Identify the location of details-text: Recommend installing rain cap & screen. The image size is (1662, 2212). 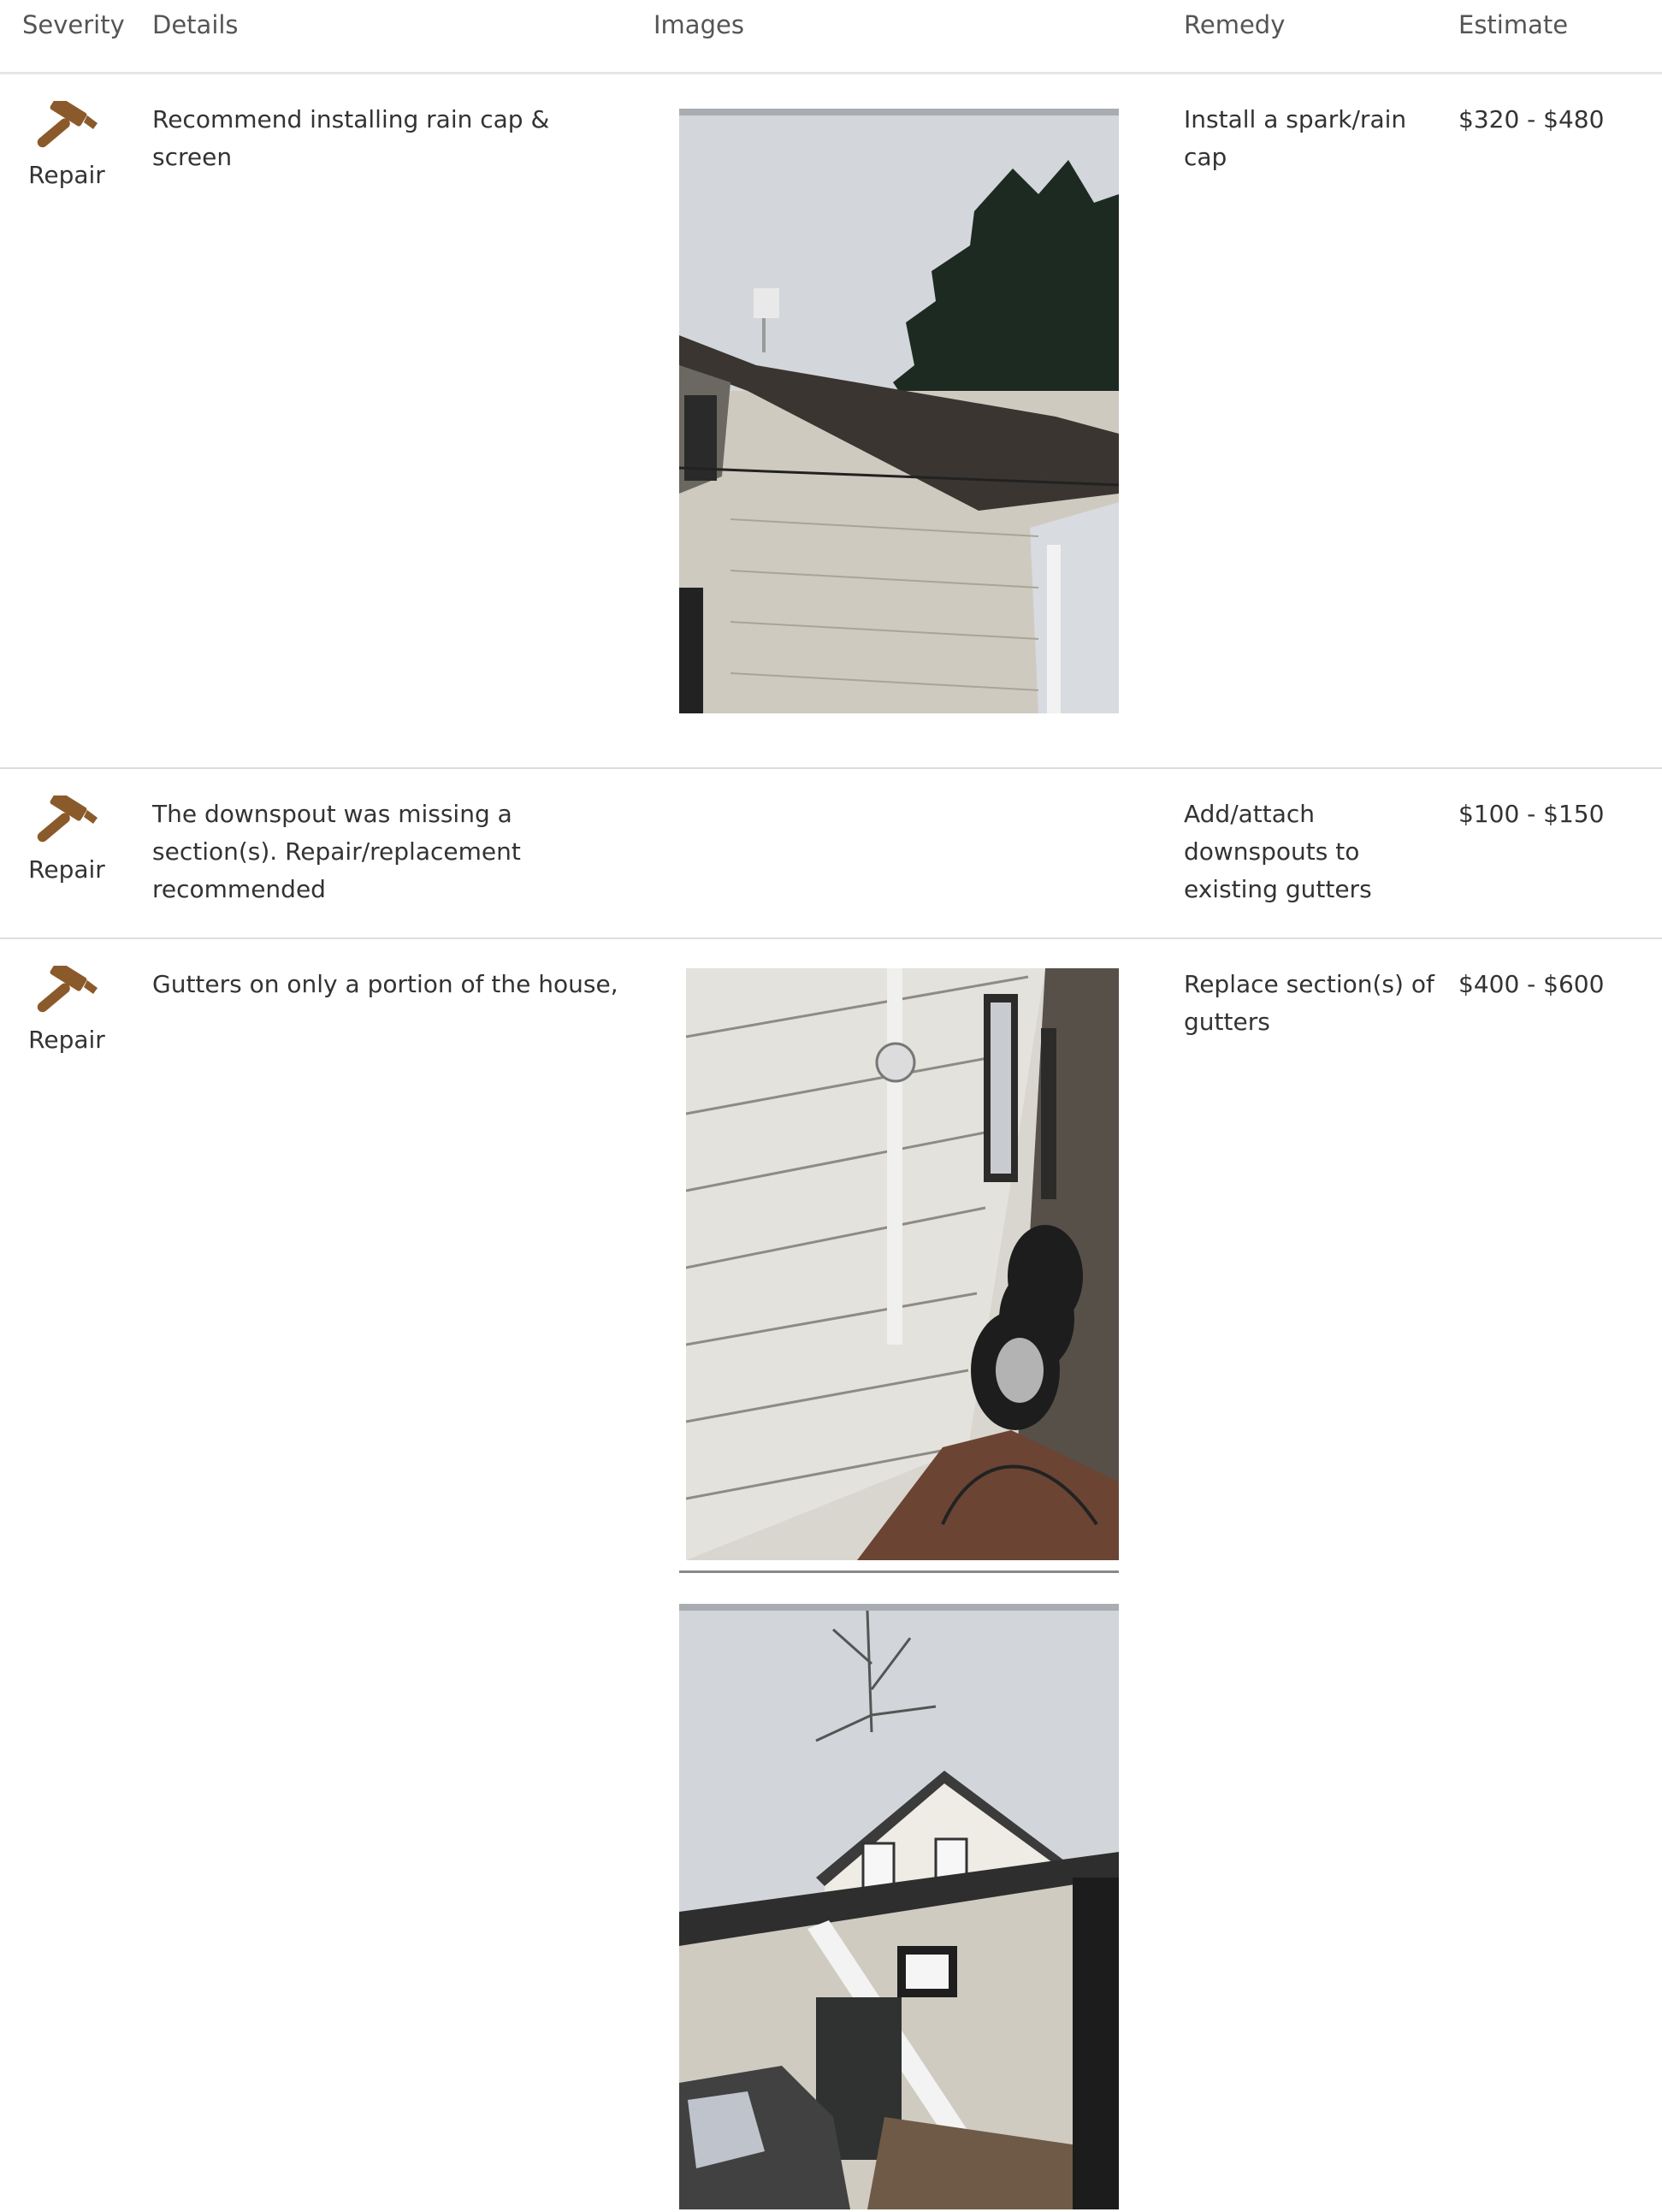
(351, 138).